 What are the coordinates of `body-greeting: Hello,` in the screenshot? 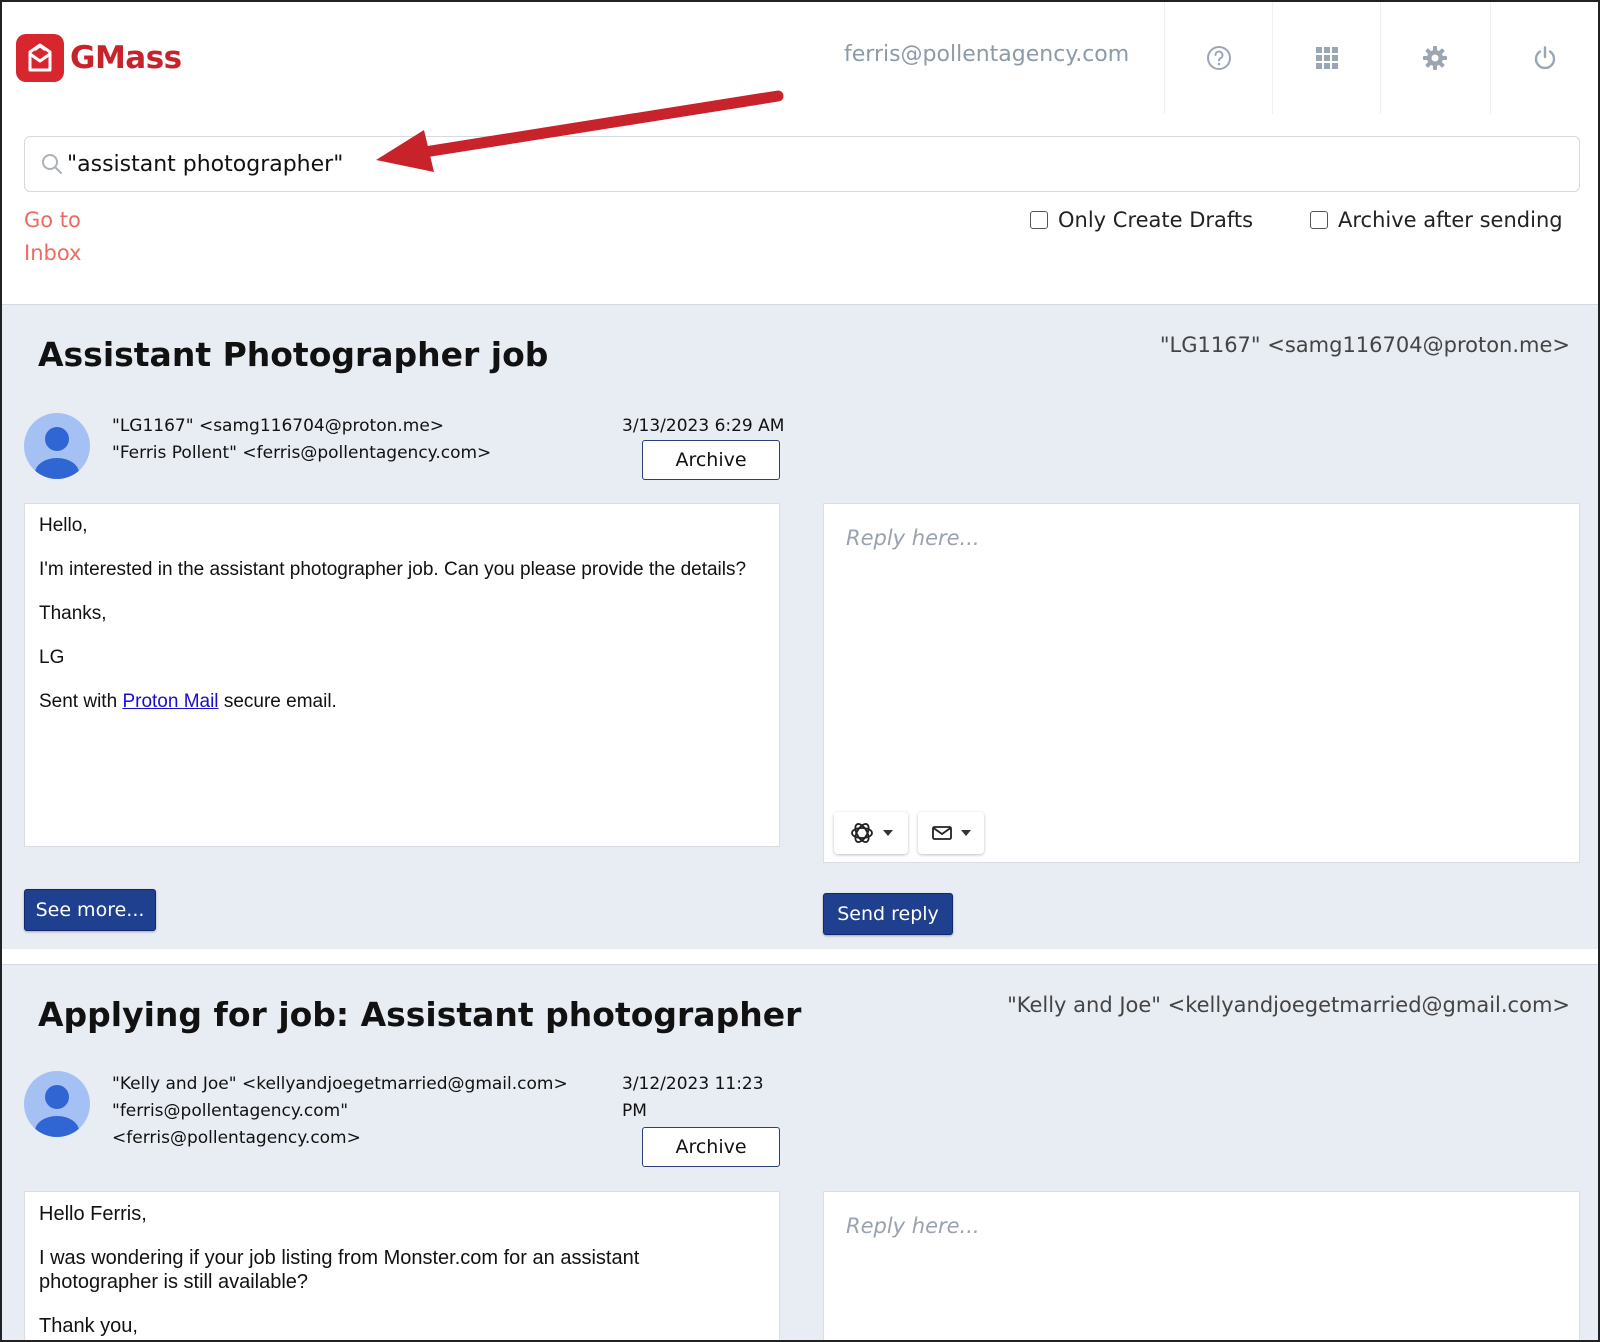 It's located at (63, 525).